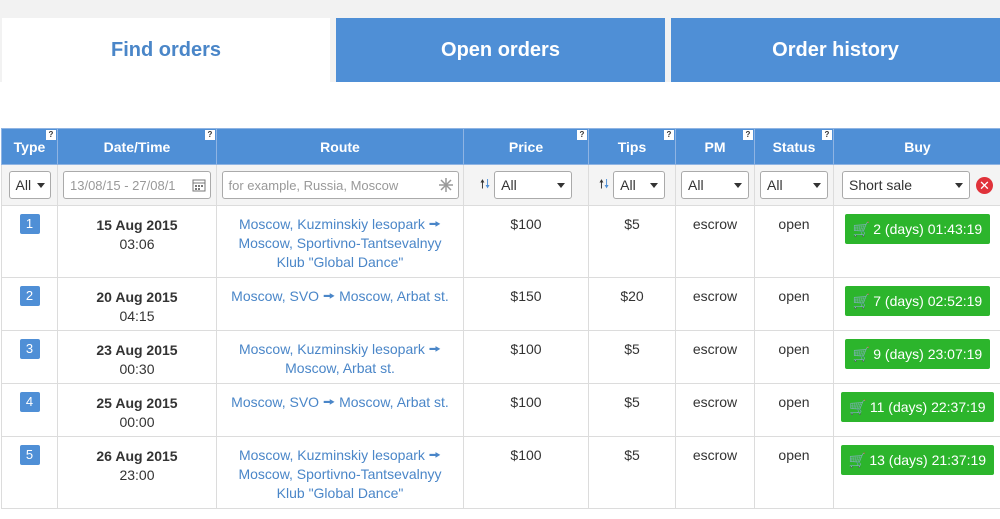  I want to click on tab-label: Find orders, so click(165, 49).